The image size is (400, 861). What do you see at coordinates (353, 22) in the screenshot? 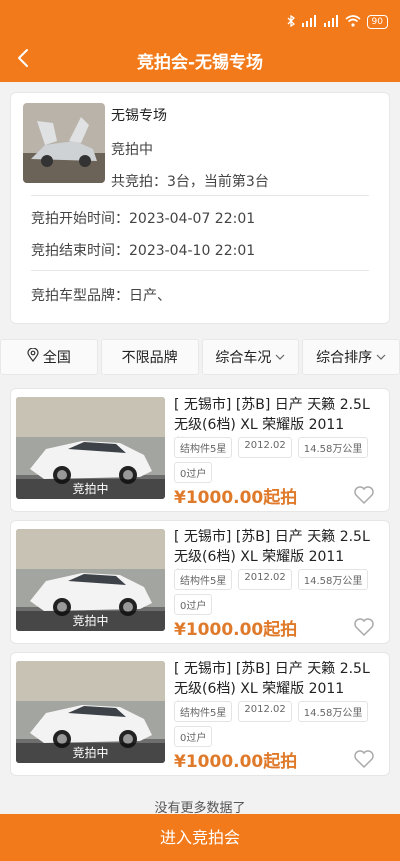
I see `wifi-icon` at bounding box center [353, 22].